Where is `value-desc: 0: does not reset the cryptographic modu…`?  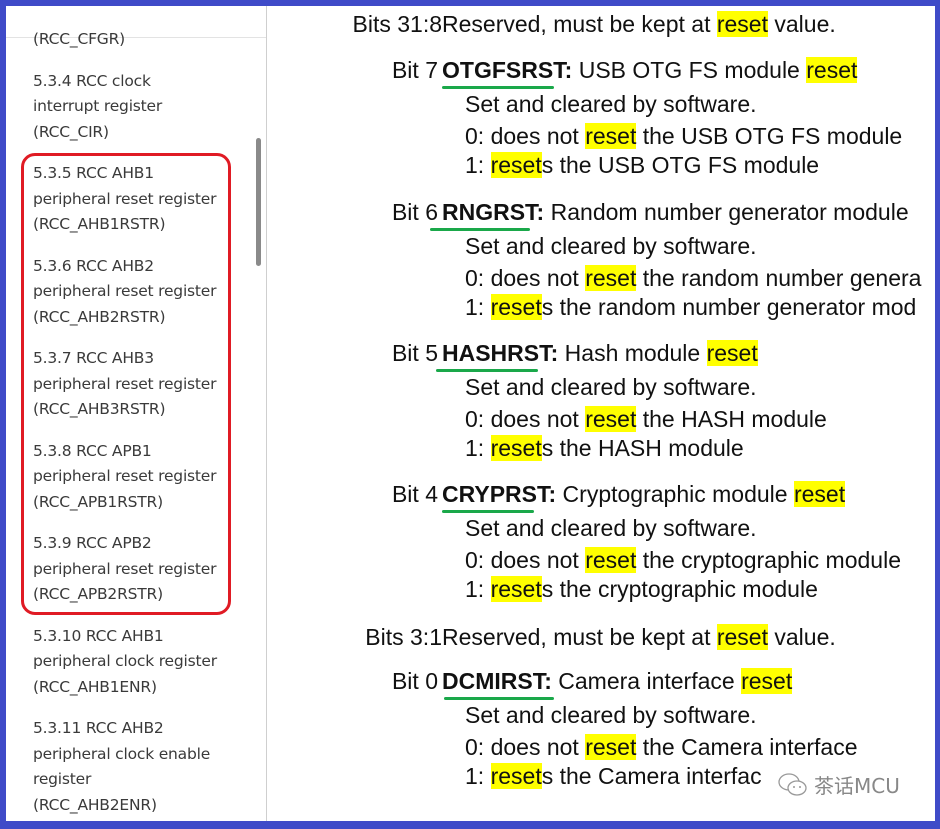
value-desc: 0: does not reset the cryptographic modu… is located at coordinates (683, 560).